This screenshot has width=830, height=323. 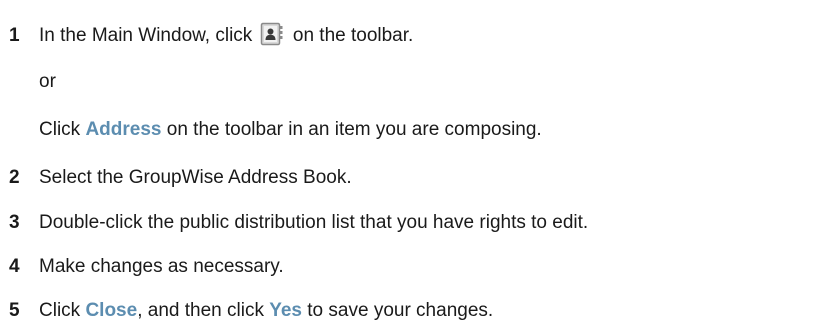 I want to click on step-2: 2 Select the GroupWise Address Book., so click(x=176, y=178).